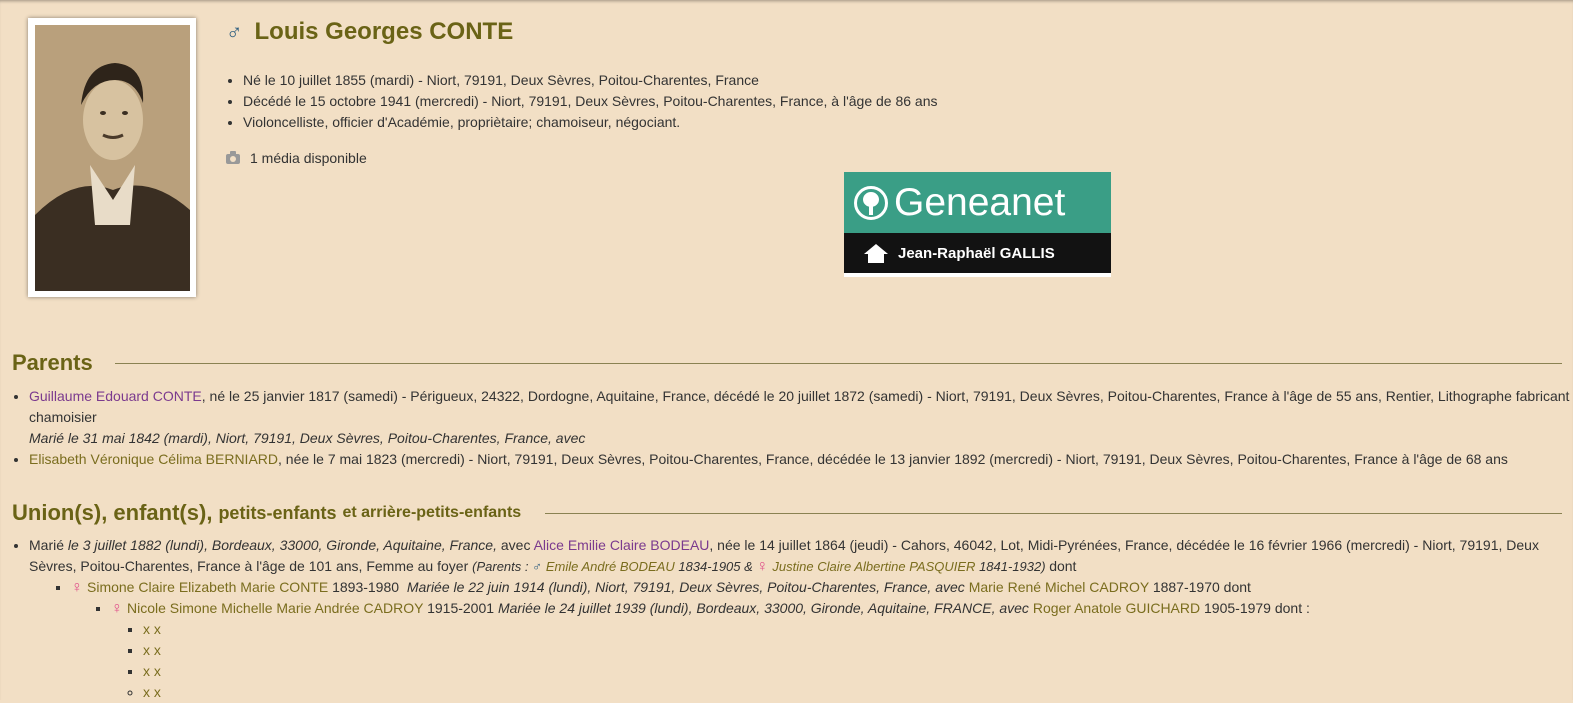 This screenshot has height=703, width=1573. Describe the element at coordinates (515, 545) in the screenshot. I see `union-avec: avec` at that location.